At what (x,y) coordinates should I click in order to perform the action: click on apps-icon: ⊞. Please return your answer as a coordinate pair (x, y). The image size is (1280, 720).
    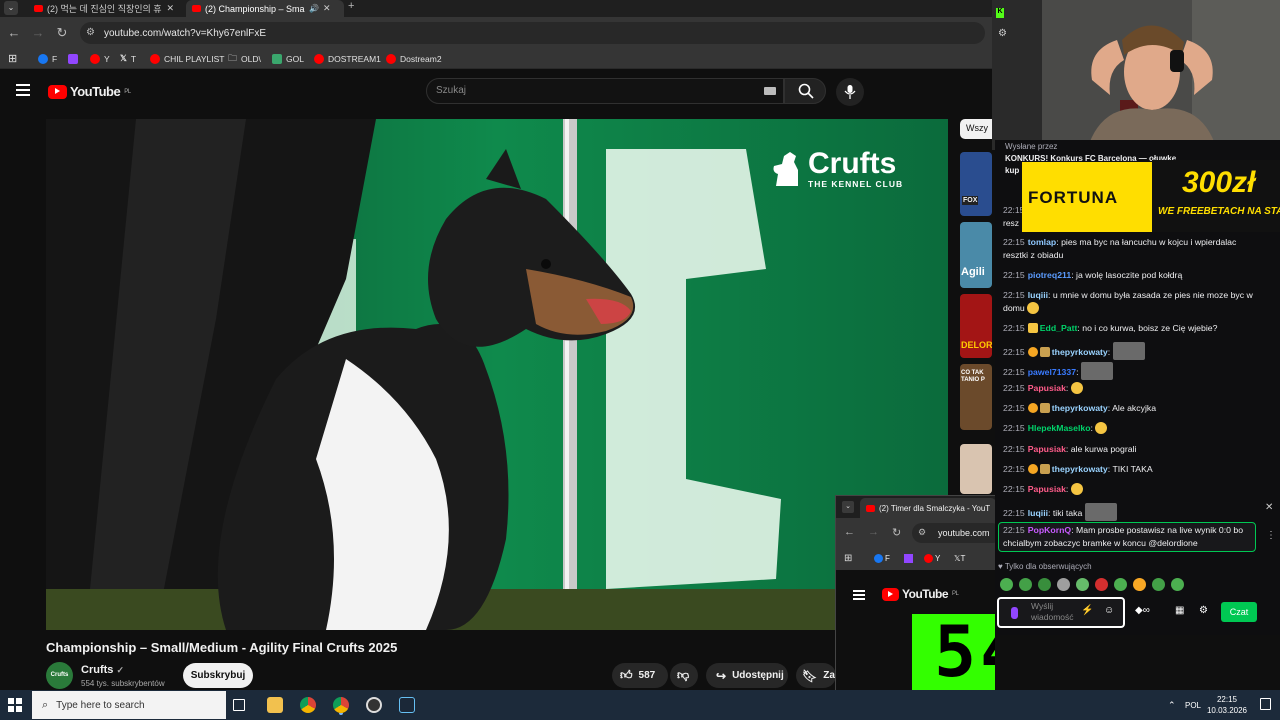
    Looking at the image, I should click on (12, 58).